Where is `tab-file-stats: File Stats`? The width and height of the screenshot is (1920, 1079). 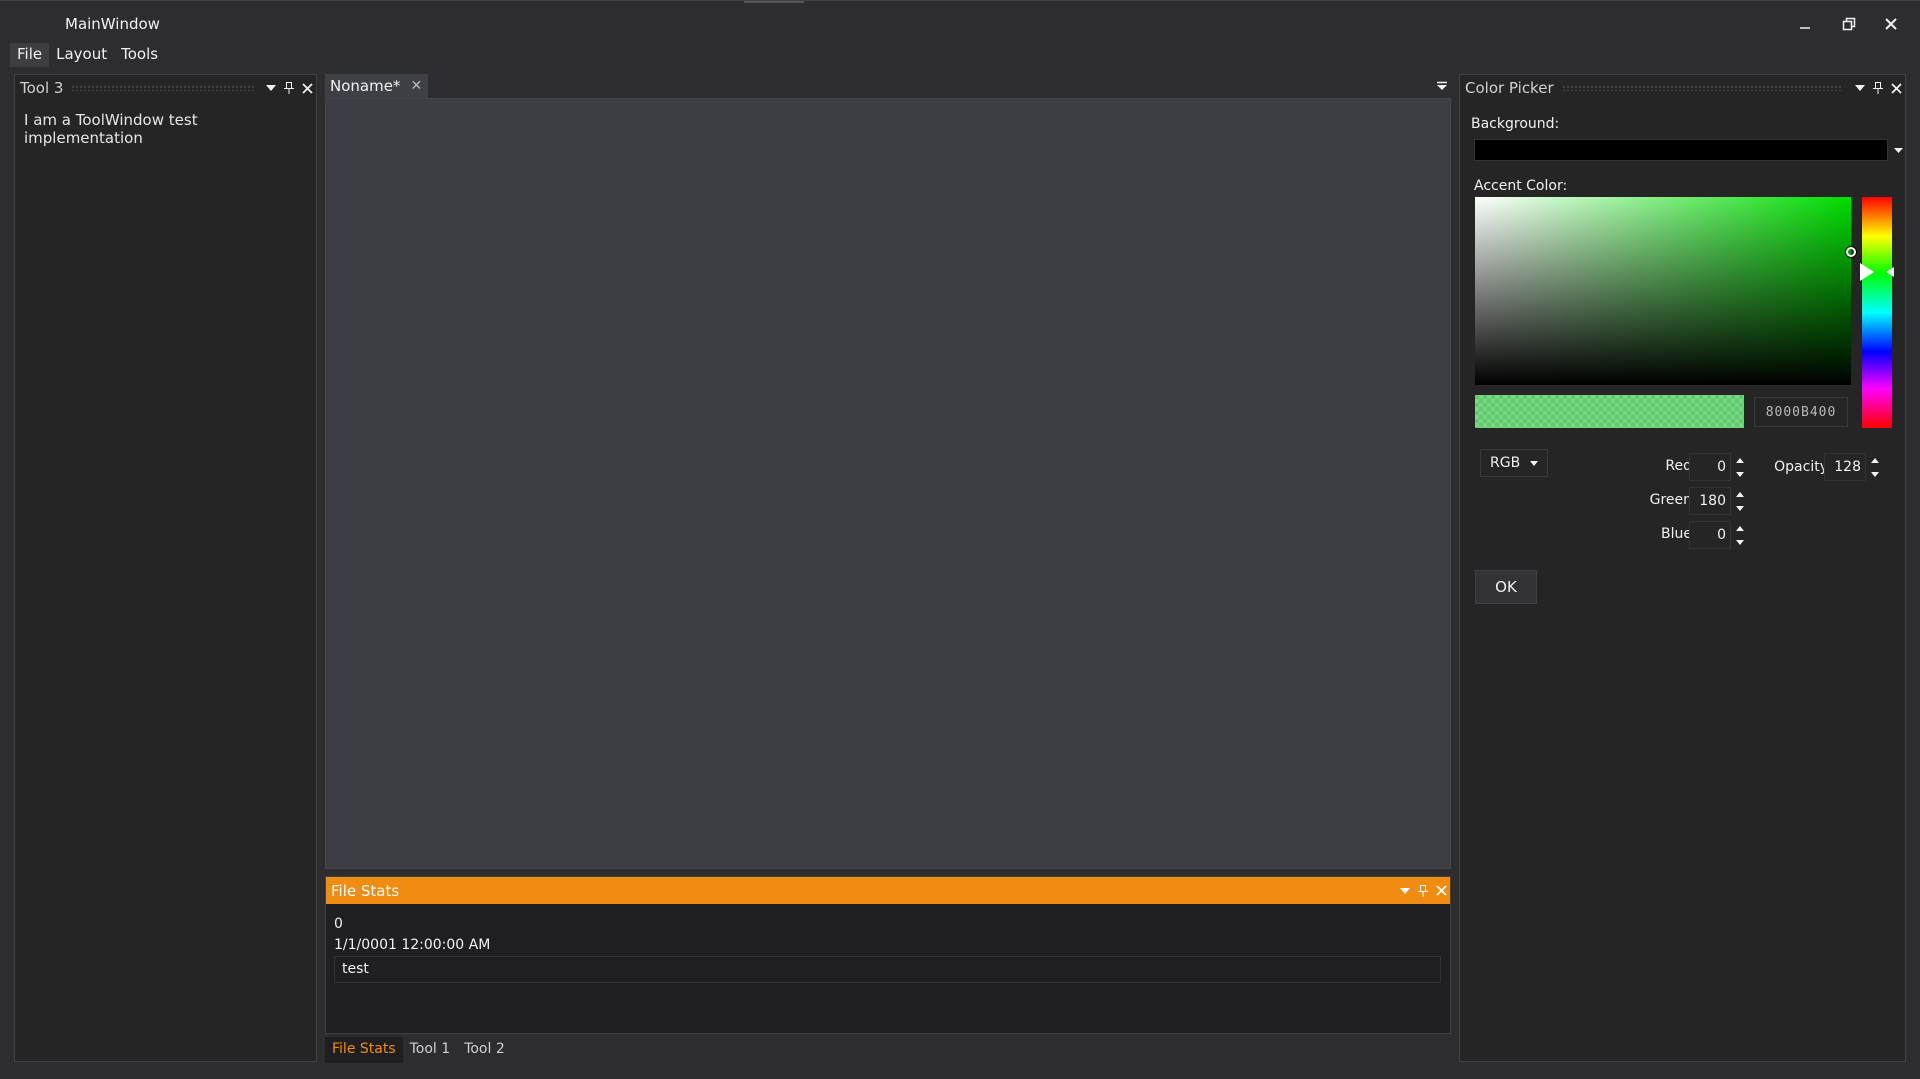 tab-file-stats: File Stats is located at coordinates (364, 1050).